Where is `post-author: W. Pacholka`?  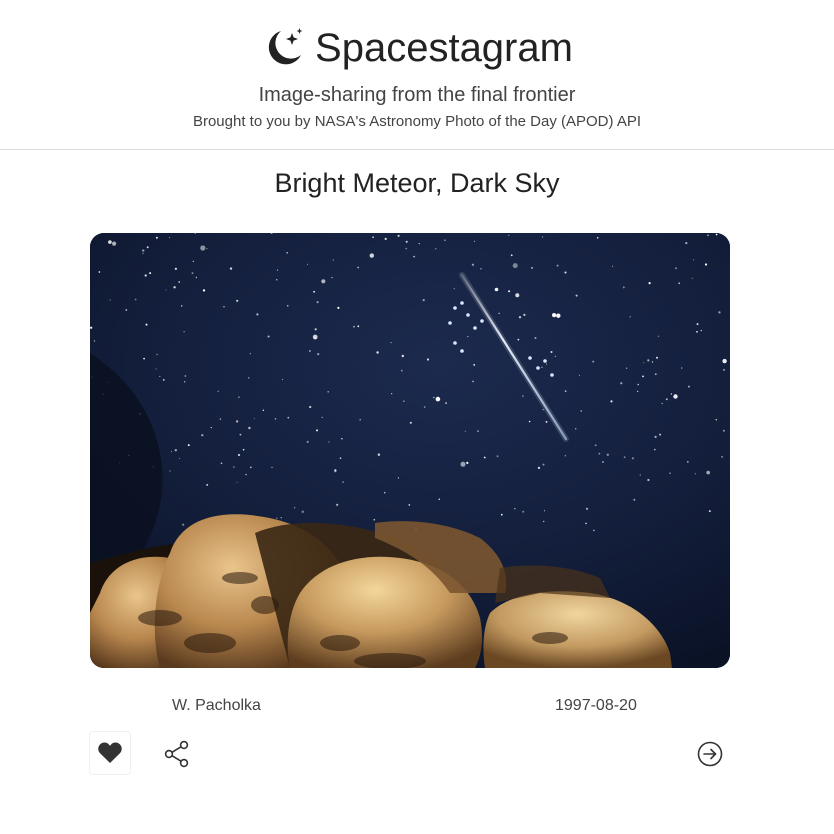
post-author: W. Pacholka is located at coordinates (216, 705).